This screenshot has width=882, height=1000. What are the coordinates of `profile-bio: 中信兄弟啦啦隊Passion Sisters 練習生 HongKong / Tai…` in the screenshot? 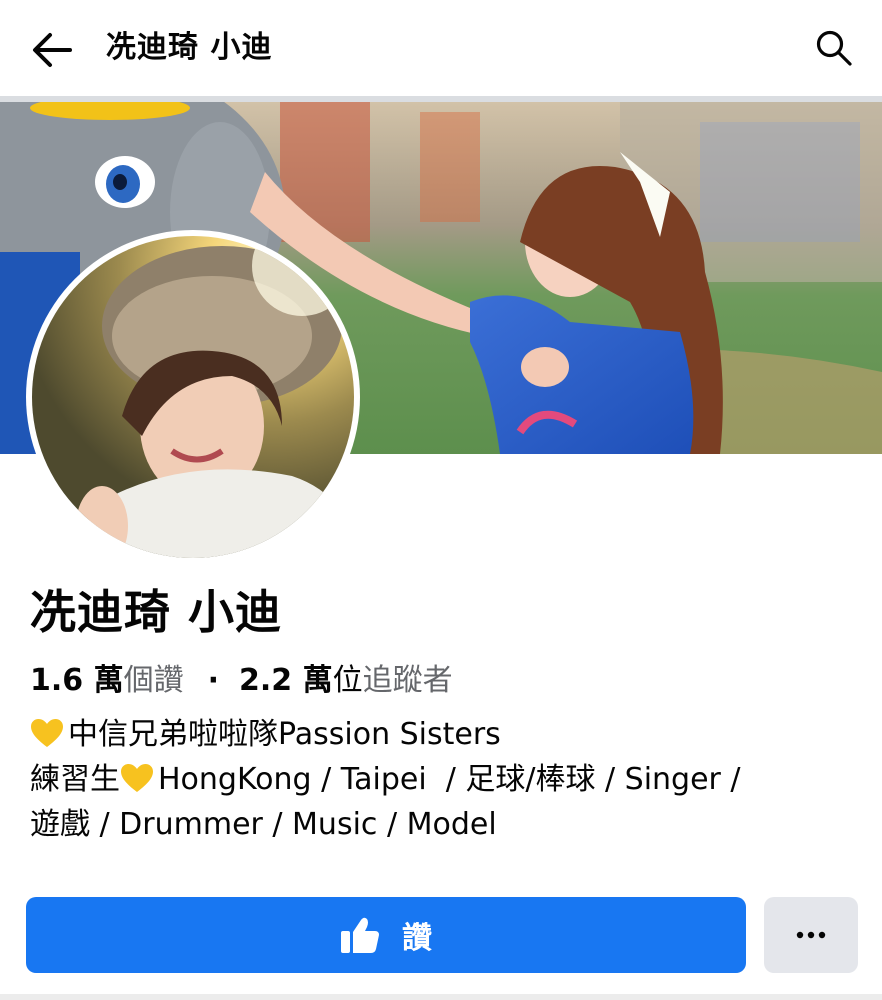 It's located at (440, 779).